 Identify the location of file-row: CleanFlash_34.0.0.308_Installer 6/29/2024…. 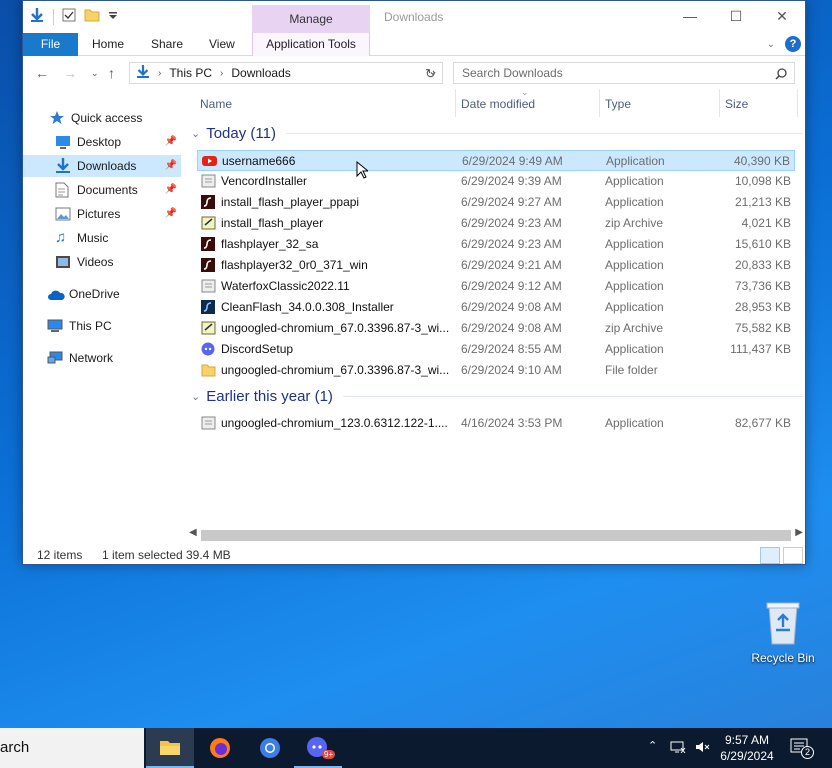
(496, 307).